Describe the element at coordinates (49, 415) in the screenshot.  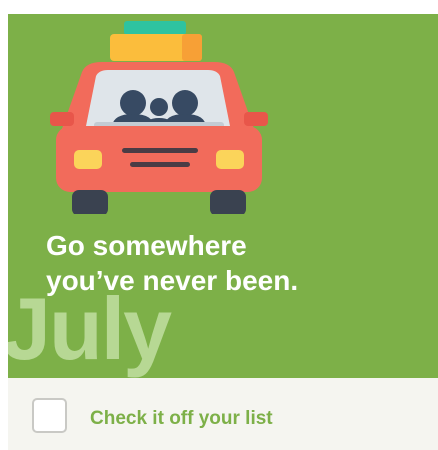
I see `check-off-checkbox` at that location.